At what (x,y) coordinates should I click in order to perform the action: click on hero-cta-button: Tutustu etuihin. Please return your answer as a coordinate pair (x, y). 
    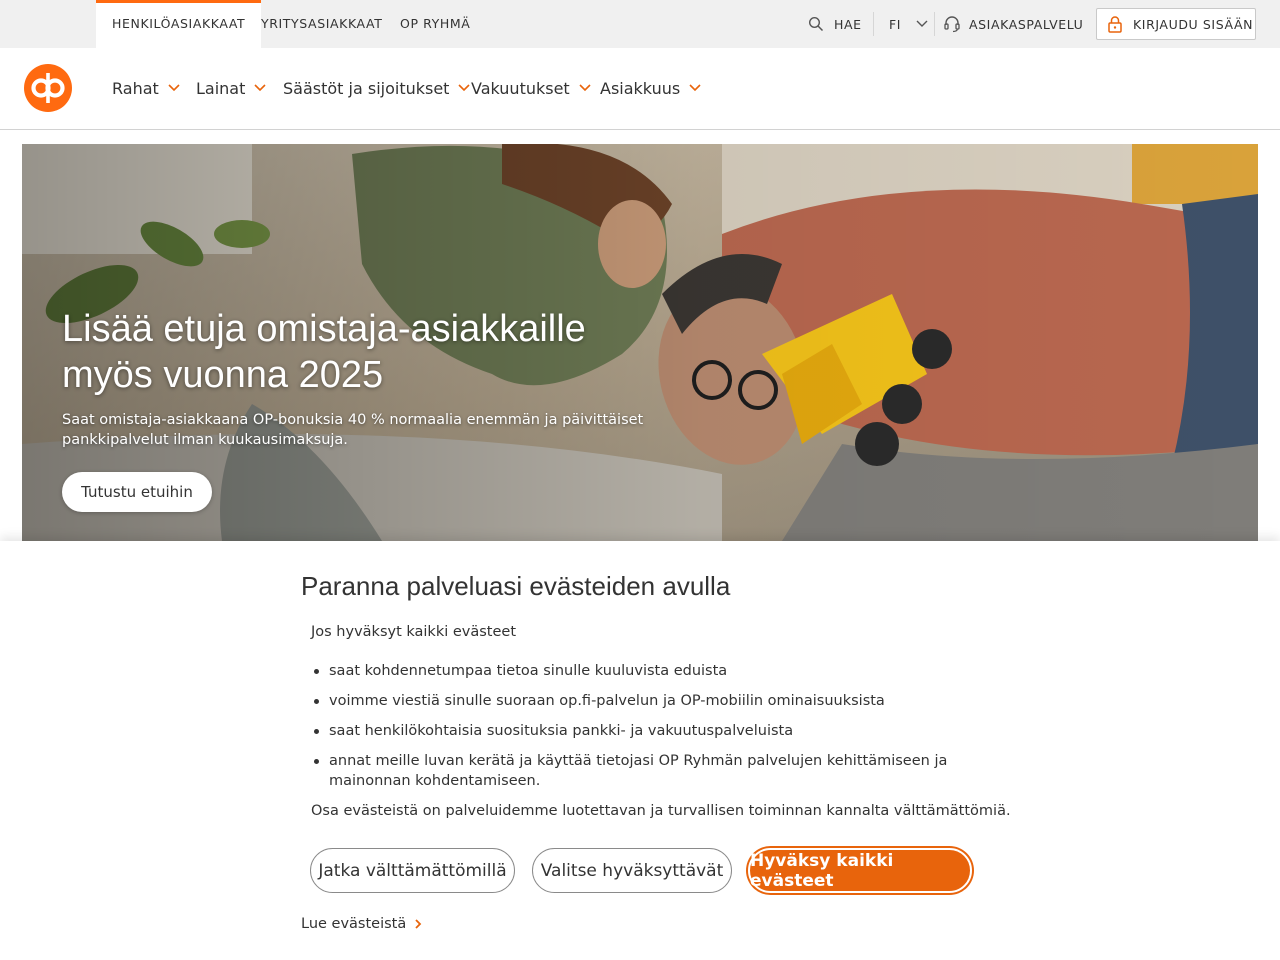
    Looking at the image, I should click on (137, 492).